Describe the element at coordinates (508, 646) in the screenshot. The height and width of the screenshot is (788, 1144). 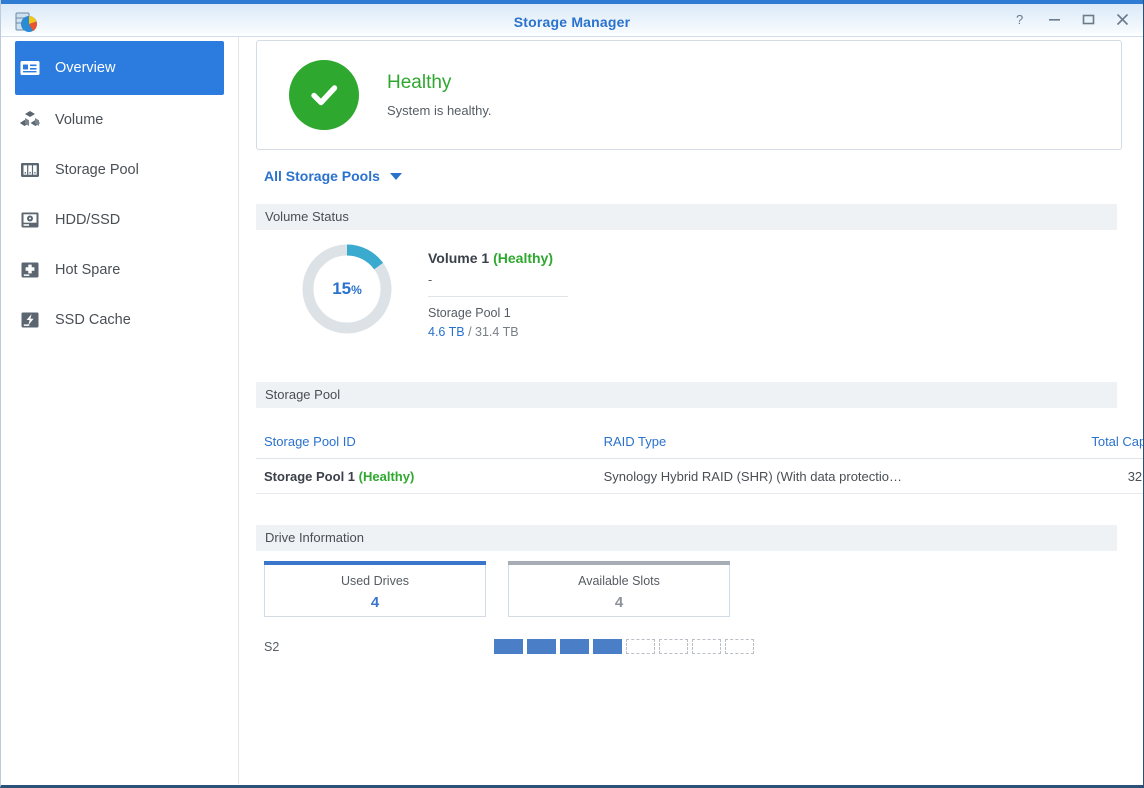
I see `drive-slot-1-filled` at that location.